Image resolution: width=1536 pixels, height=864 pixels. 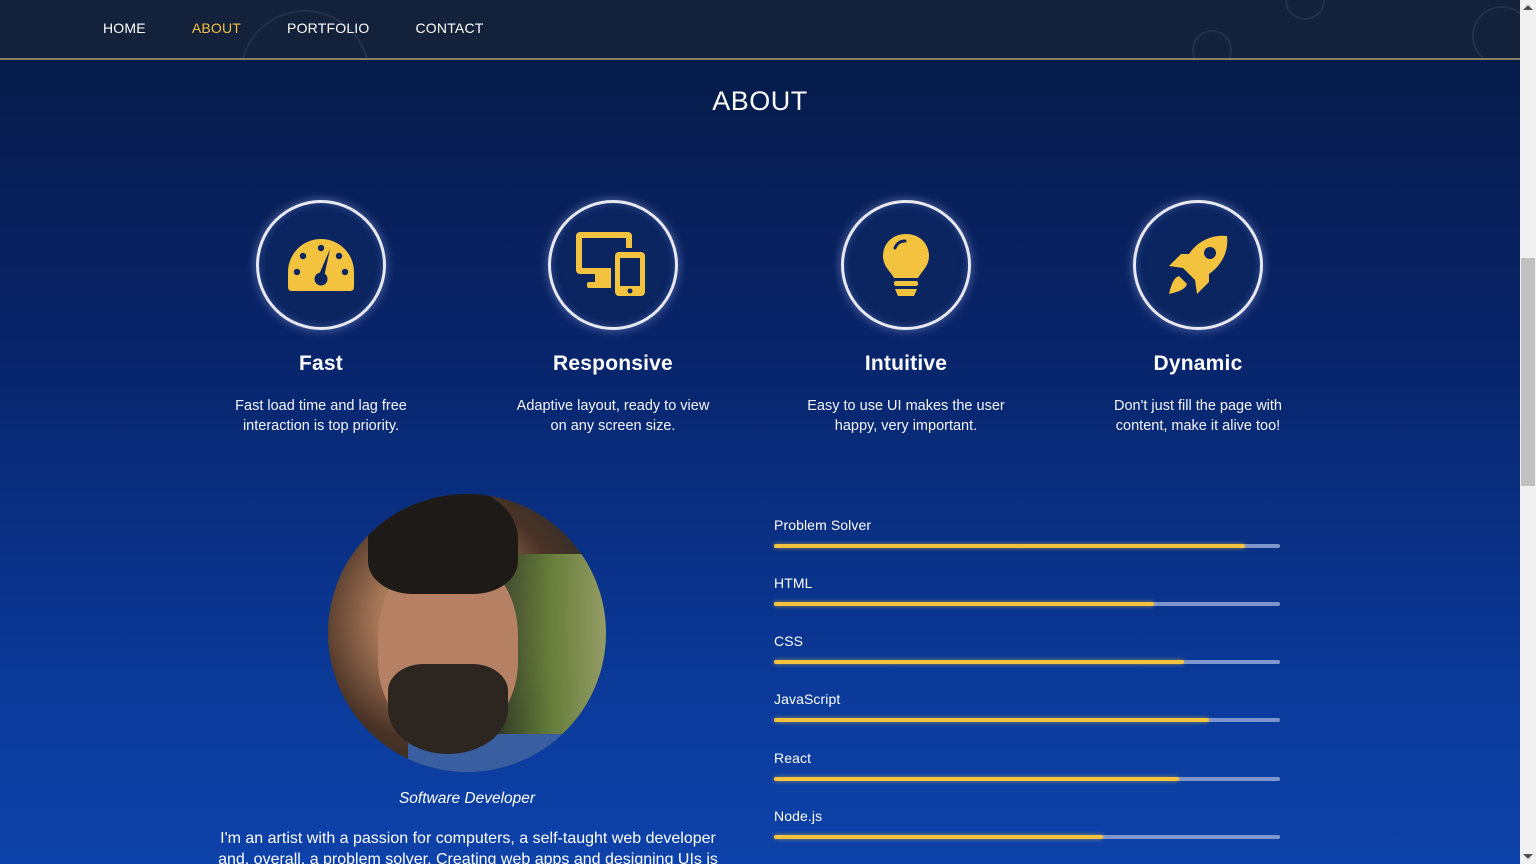 I want to click on feature-title: Intuitive, so click(x=906, y=363).